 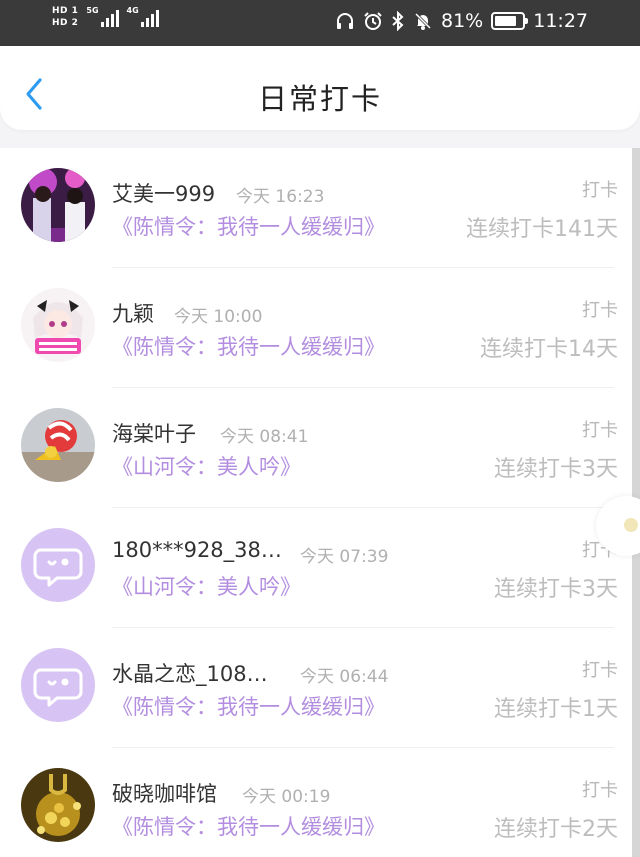 What do you see at coordinates (154, 433) in the screenshot?
I see `user-name: 海棠叶子` at bounding box center [154, 433].